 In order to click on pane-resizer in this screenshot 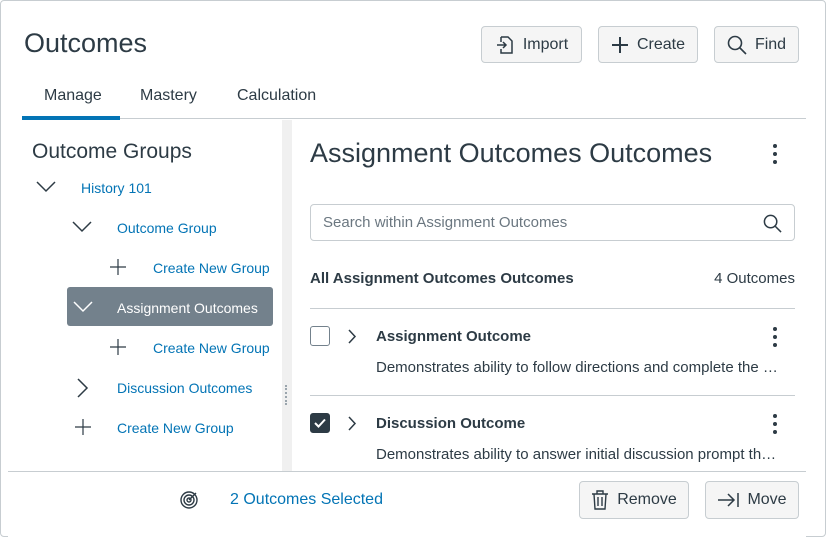, I will do `click(287, 296)`.